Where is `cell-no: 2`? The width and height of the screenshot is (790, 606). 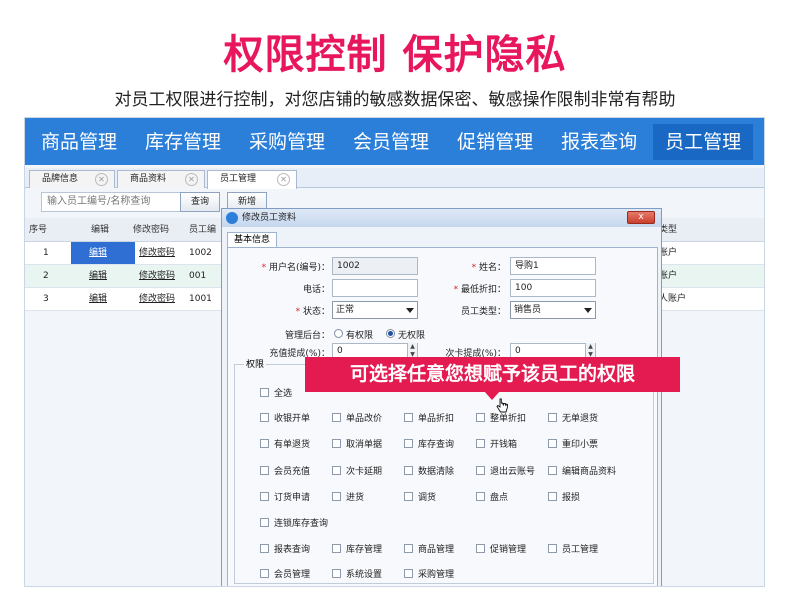
cell-no: 2 is located at coordinates (46, 276).